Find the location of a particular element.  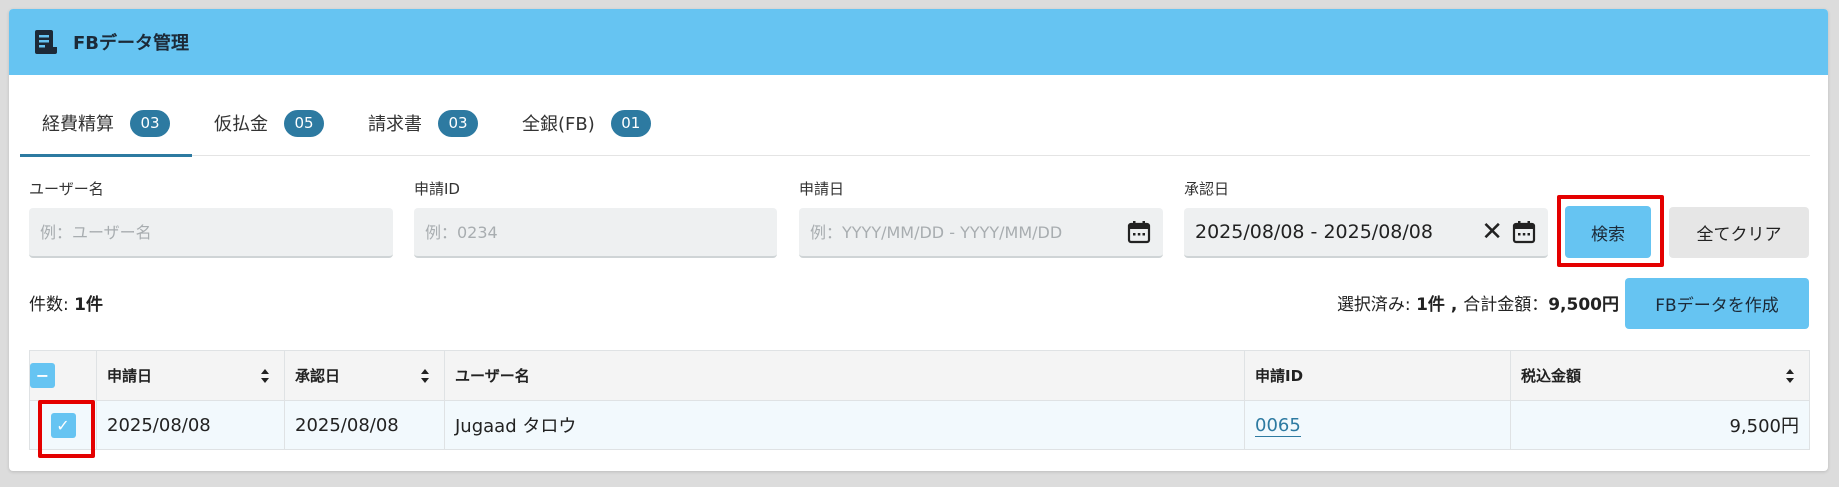

cell-user-name: Jugaad タロウ is located at coordinates (844, 425).